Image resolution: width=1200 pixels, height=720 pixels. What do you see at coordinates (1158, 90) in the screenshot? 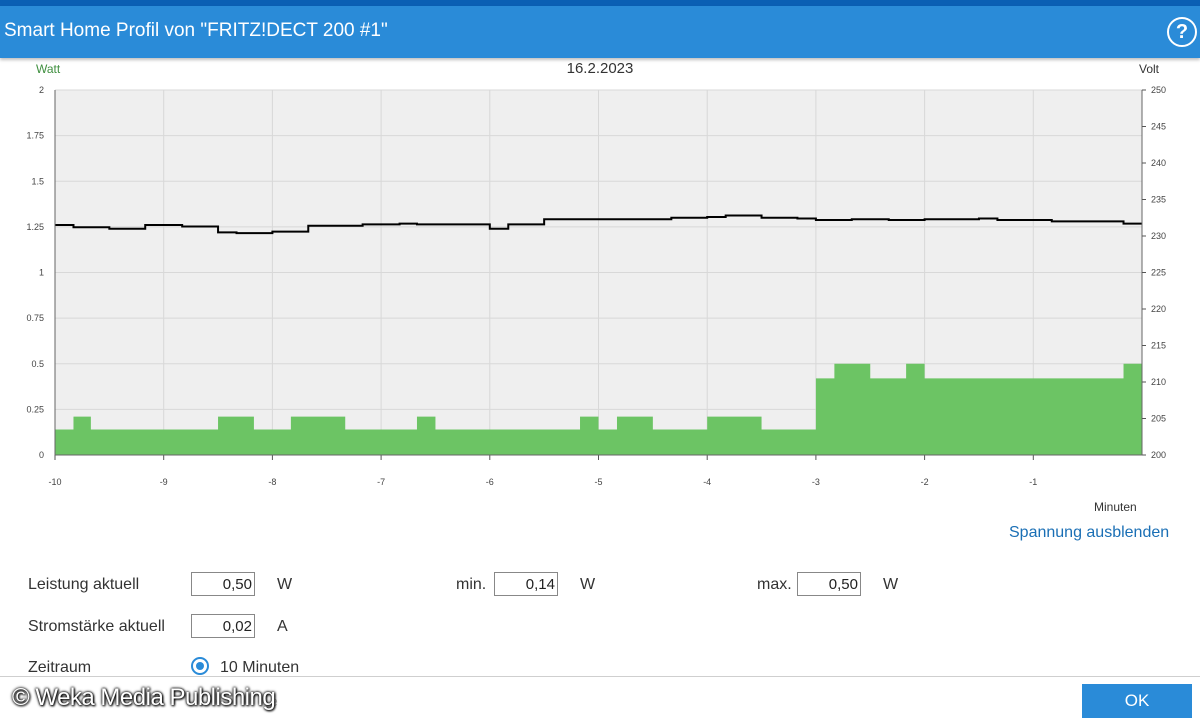
I see `right-tick-label: 250` at bounding box center [1158, 90].